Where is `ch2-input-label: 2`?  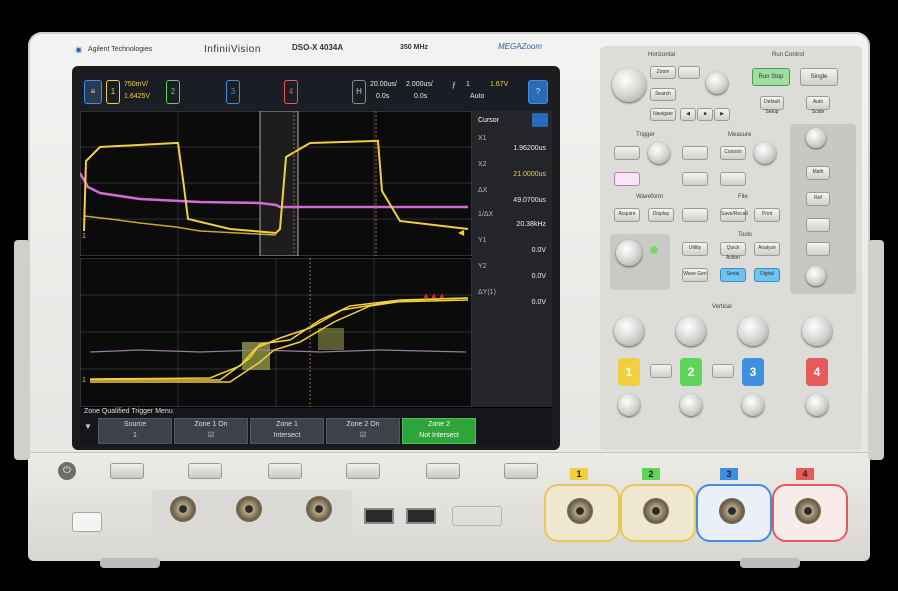 ch2-input-label: 2 is located at coordinates (651, 474).